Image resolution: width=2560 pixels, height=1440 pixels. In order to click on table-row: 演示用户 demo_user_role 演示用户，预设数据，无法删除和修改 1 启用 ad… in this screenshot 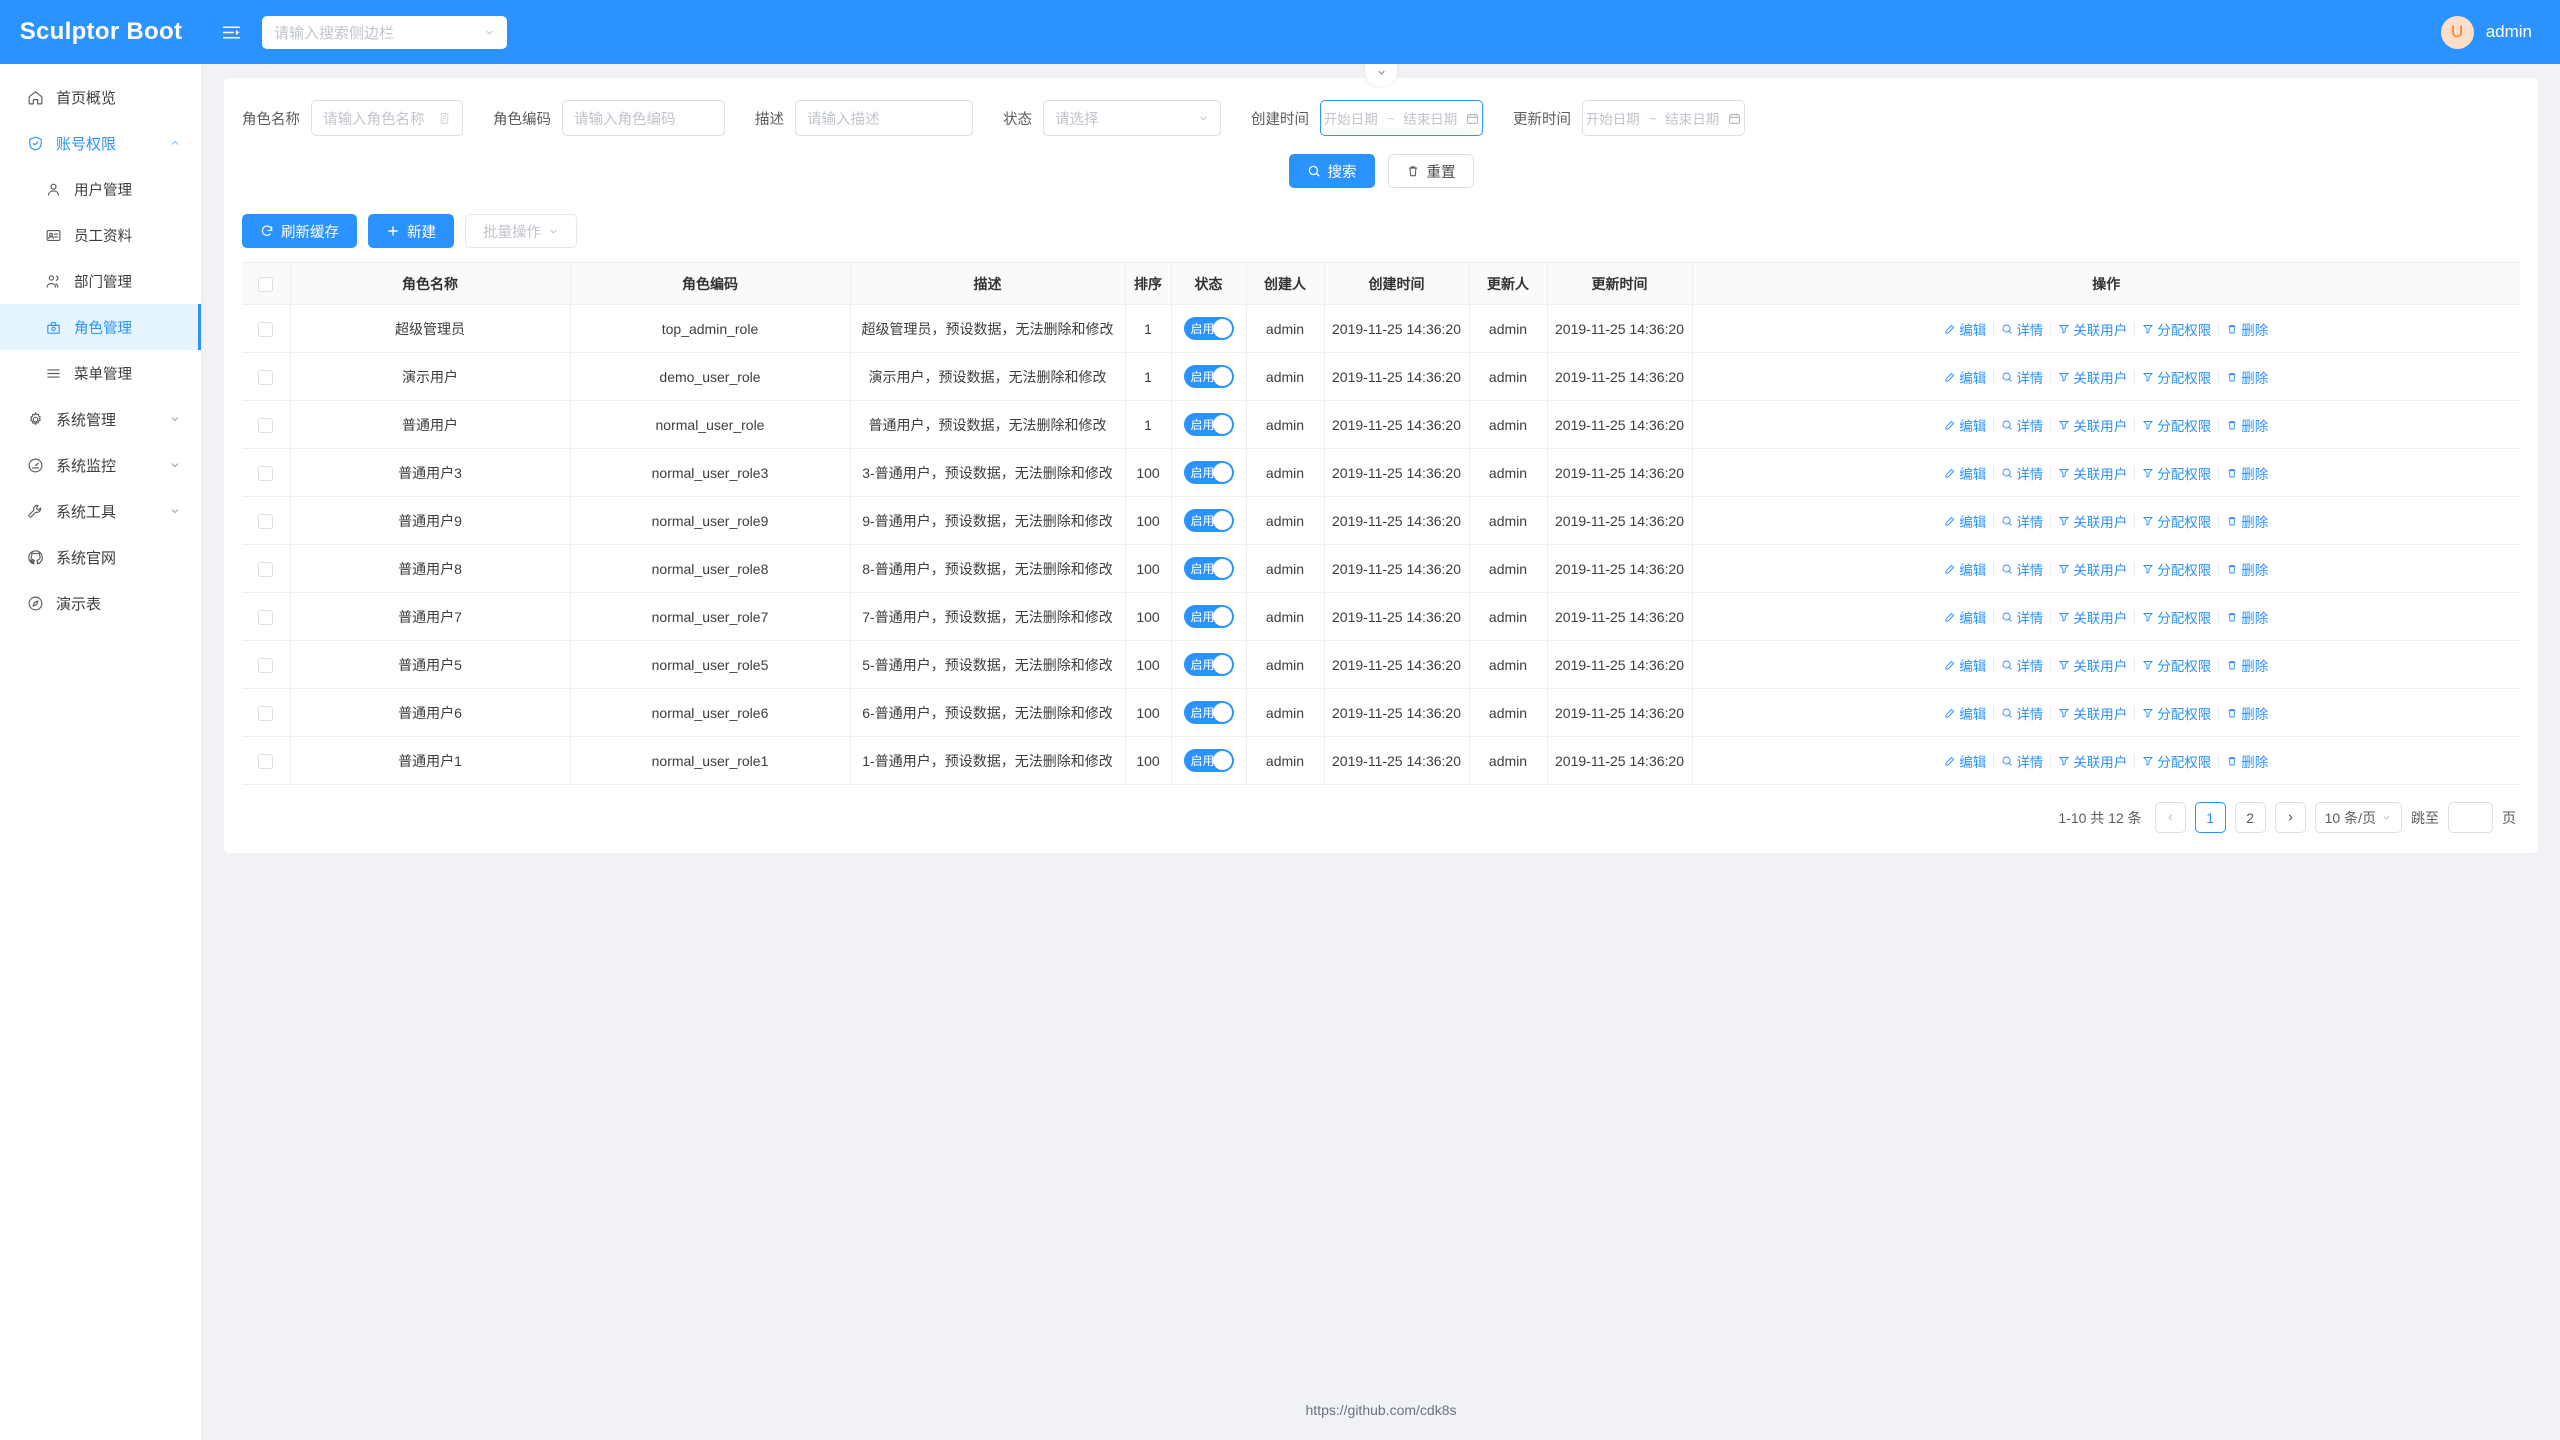, I will do `click(1381, 376)`.